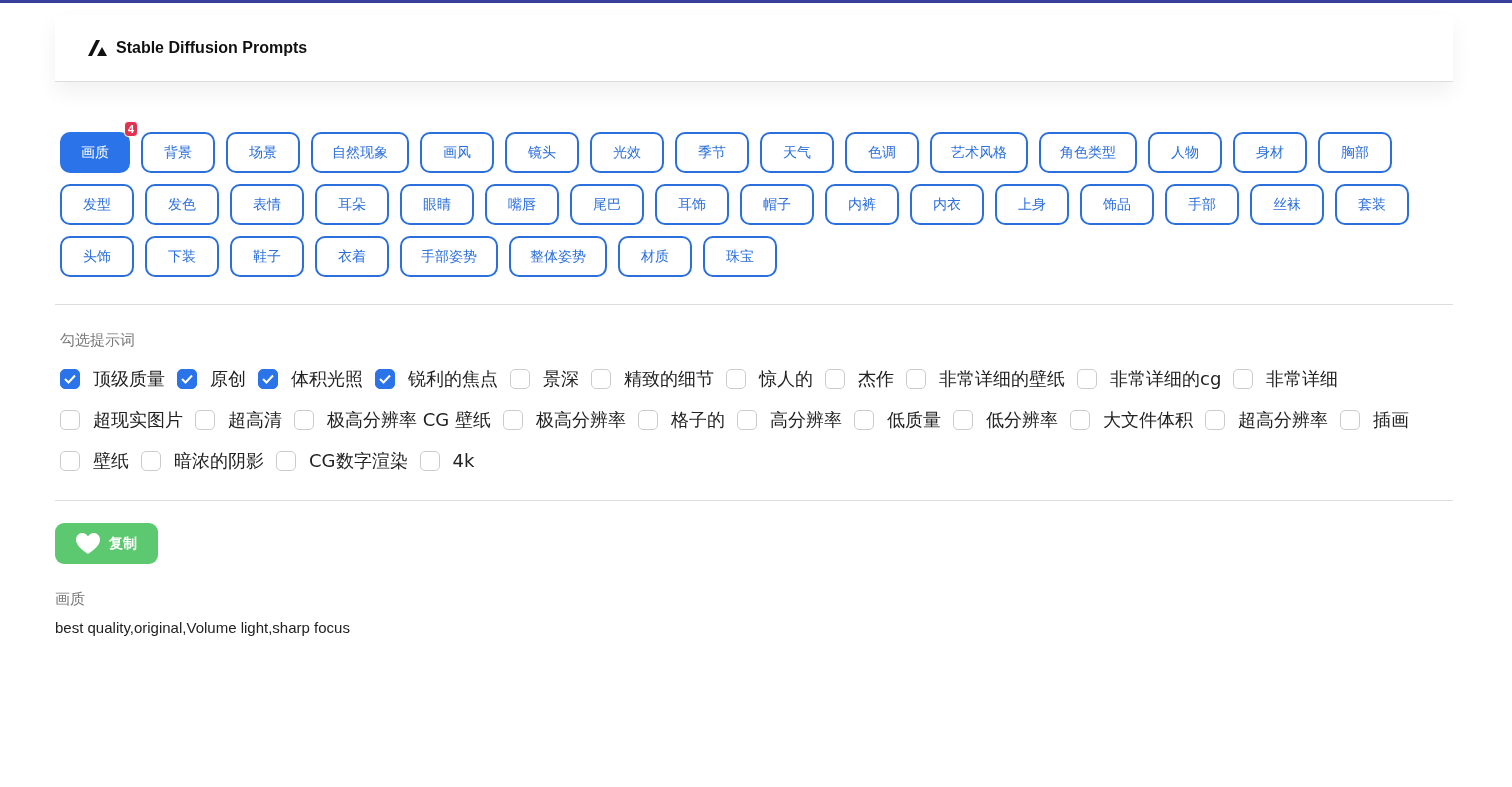 This screenshot has width=1512, height=787. I want to click on category-tab: 表情, so click(267, 204).